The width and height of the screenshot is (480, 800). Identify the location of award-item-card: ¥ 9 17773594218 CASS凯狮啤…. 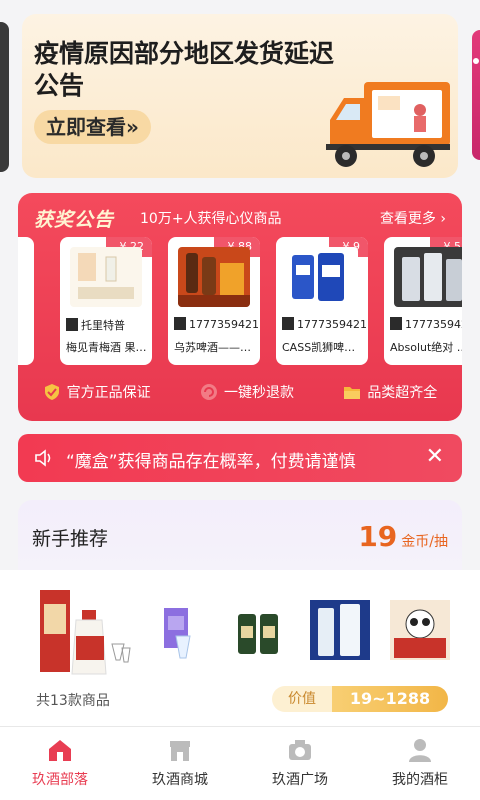
(322, 301).